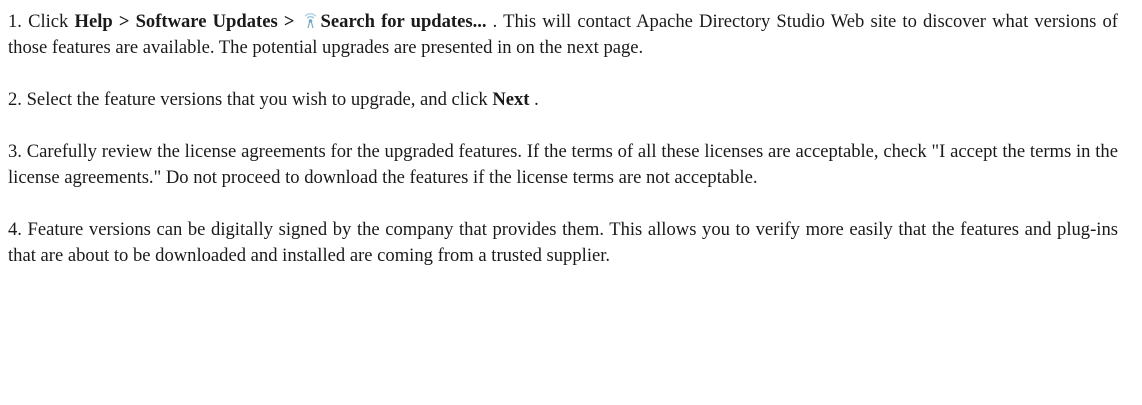 The image size is (1142, 405). I want to click on step-2-rest: ., so click(534, 99).